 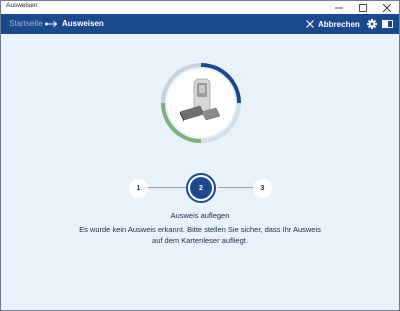 What do you see at coordinates (339, 24) in the screenshot?
I see `cancel-label: Abbrechen` at bounding box center [339, 24].